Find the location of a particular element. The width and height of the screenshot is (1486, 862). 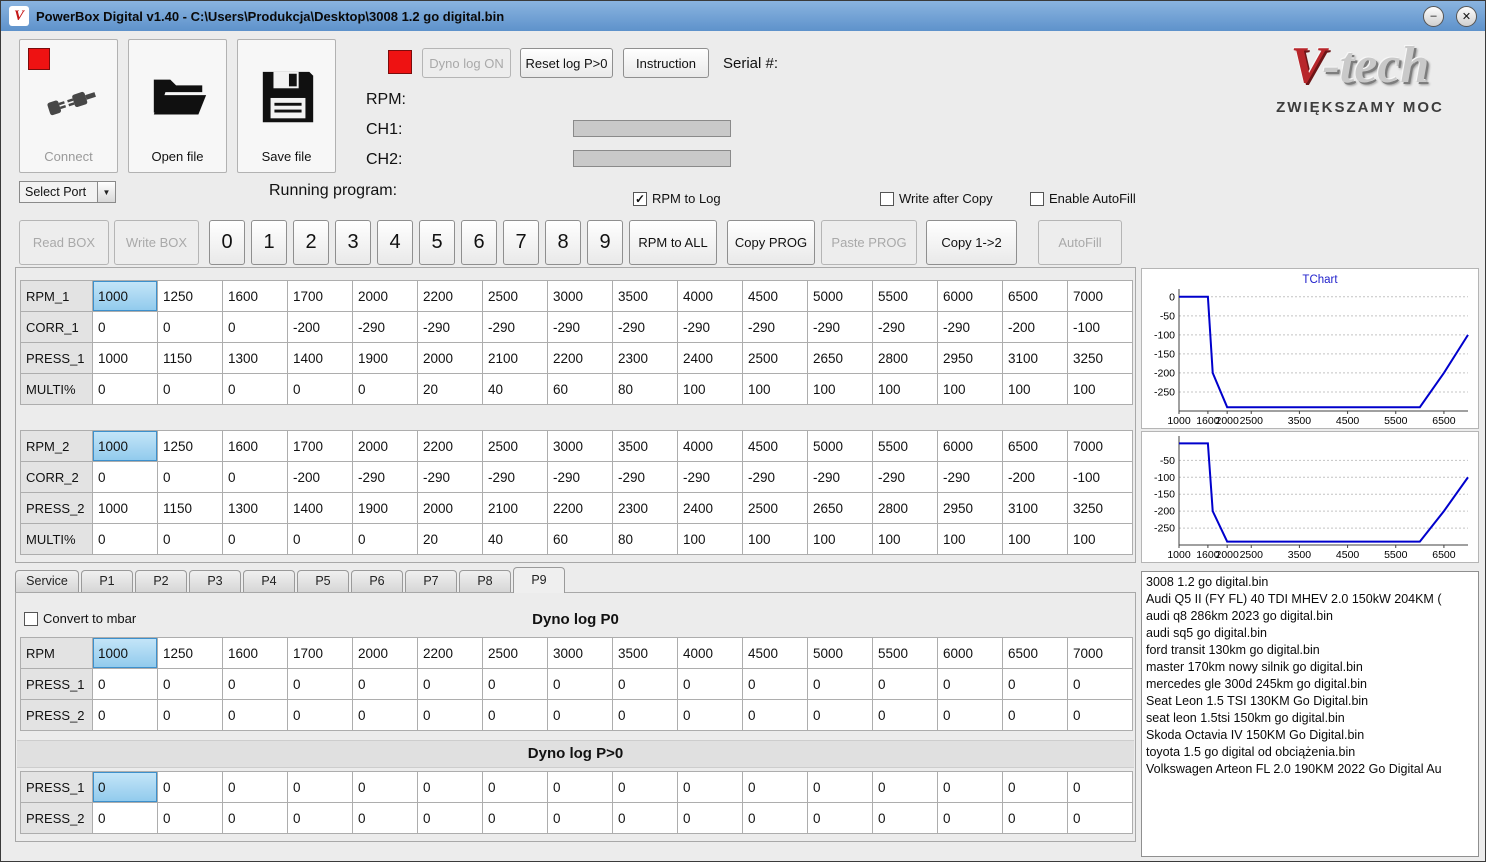

table-cell: 6000 is located at coordinates (970, 653).